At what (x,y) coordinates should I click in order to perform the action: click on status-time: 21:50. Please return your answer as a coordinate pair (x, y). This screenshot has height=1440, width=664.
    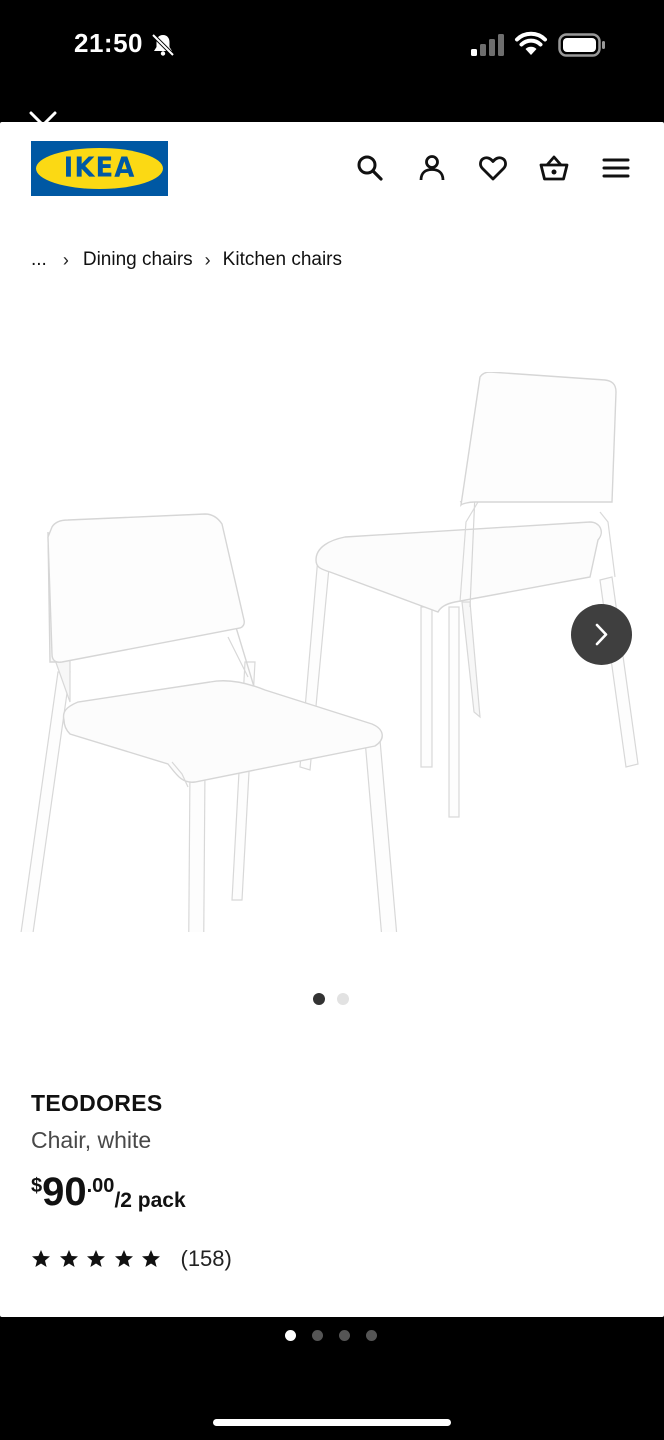
    Looking at the image, I should click on (108, 43).